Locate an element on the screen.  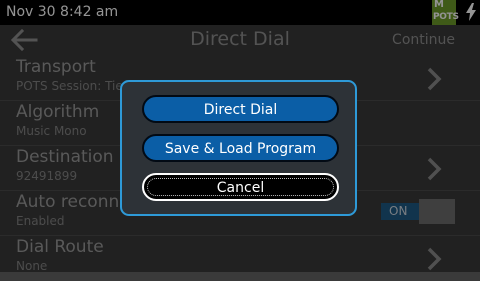
save-load-program-button: Save & Load Program is located at coordinates (240, 148).